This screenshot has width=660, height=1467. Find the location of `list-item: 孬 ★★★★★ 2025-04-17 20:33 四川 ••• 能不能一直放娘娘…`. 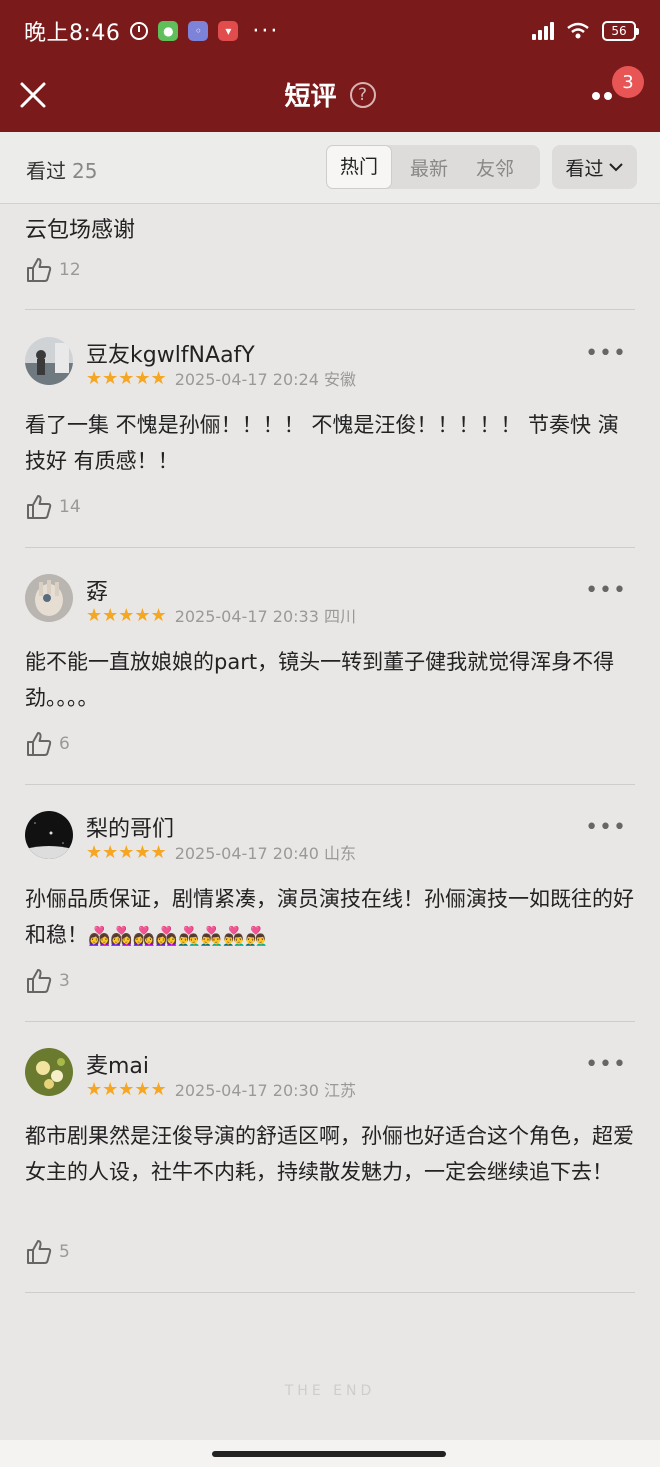

list-item: 孬 ★★★★★ 2025-04-17 20:33 四川 ••• 能不能一直放娘娘… is located at coordinates (330, 666).